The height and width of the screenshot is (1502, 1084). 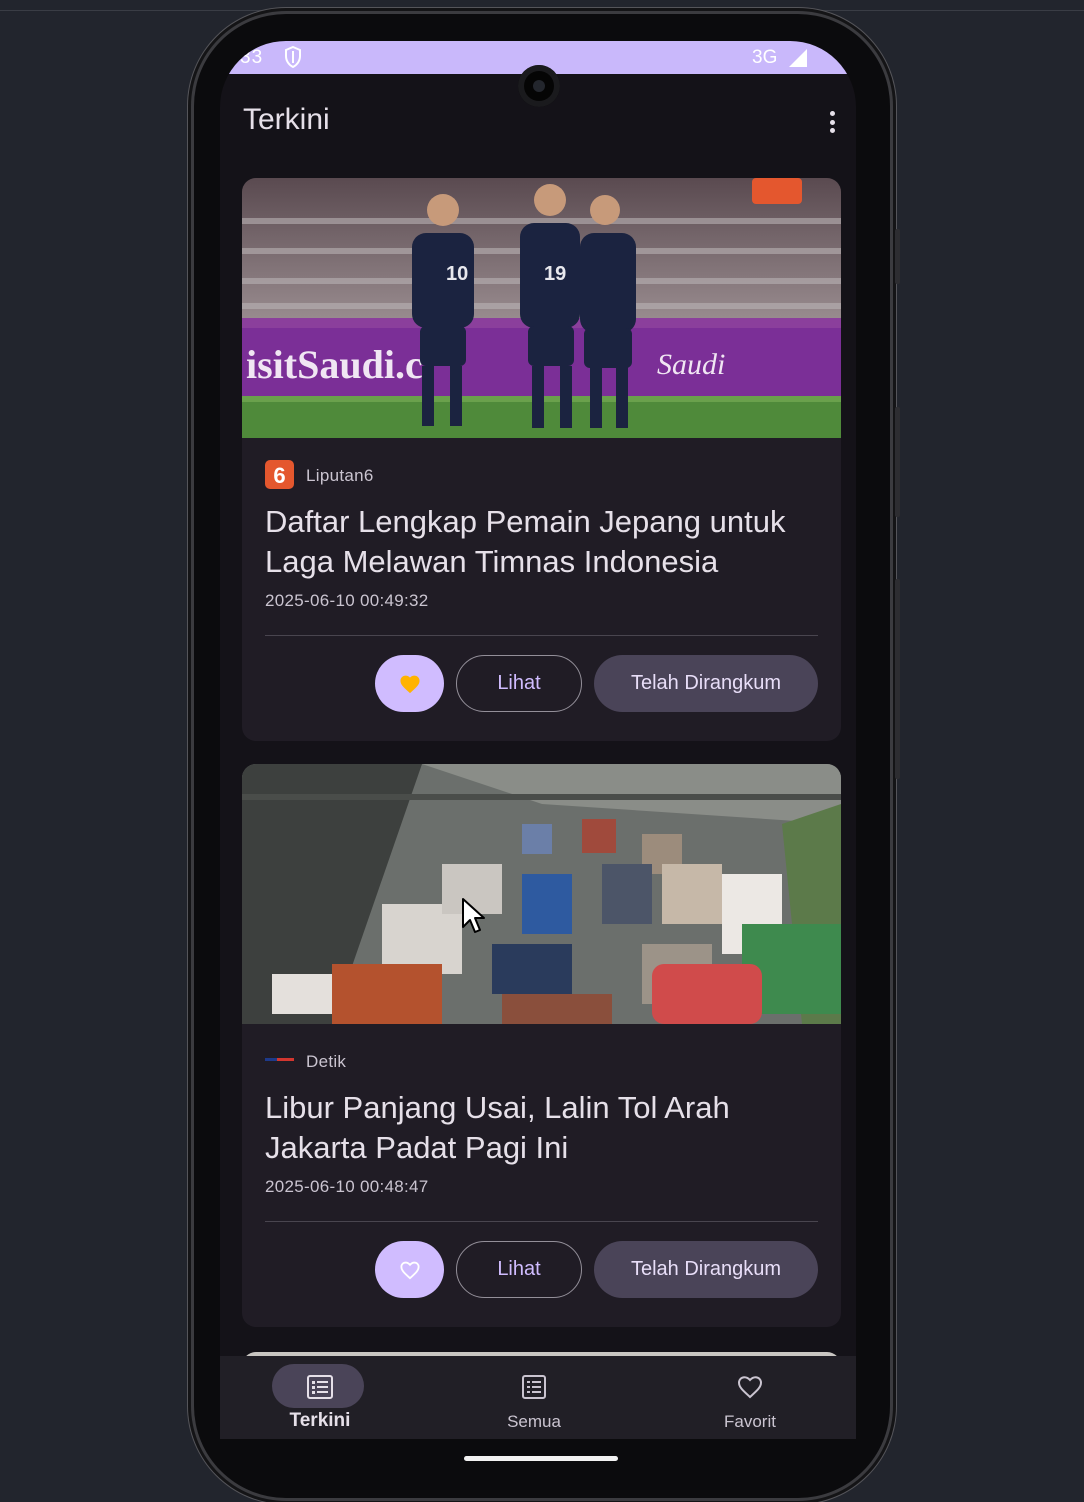 What do you see at coordinates (293, 57) in the screenshot?
I see `shield-icon` at bounding box center [293, 57].